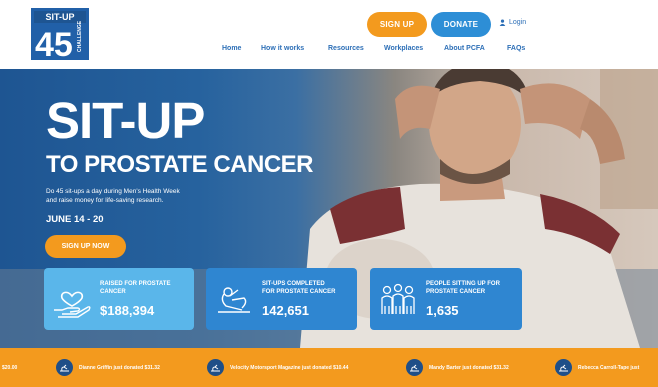 The height and width of the screenshot is (387, 658). I want to click on stat-raised-label: RAISED FOR PROSTATE CANCER, so click(135, 288).